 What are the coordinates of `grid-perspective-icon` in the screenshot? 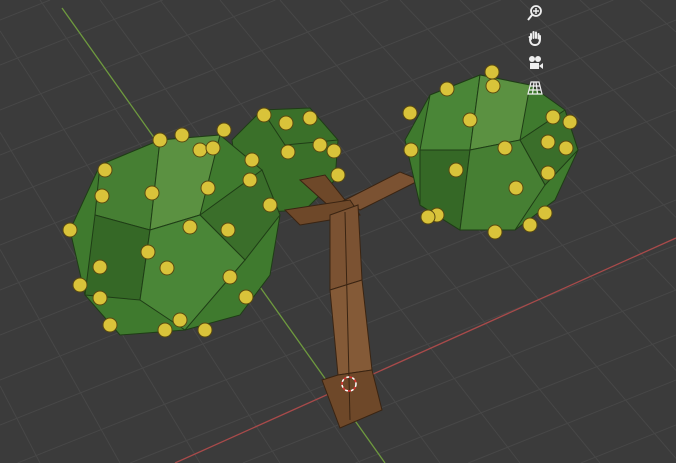 It's located at (535, 88).